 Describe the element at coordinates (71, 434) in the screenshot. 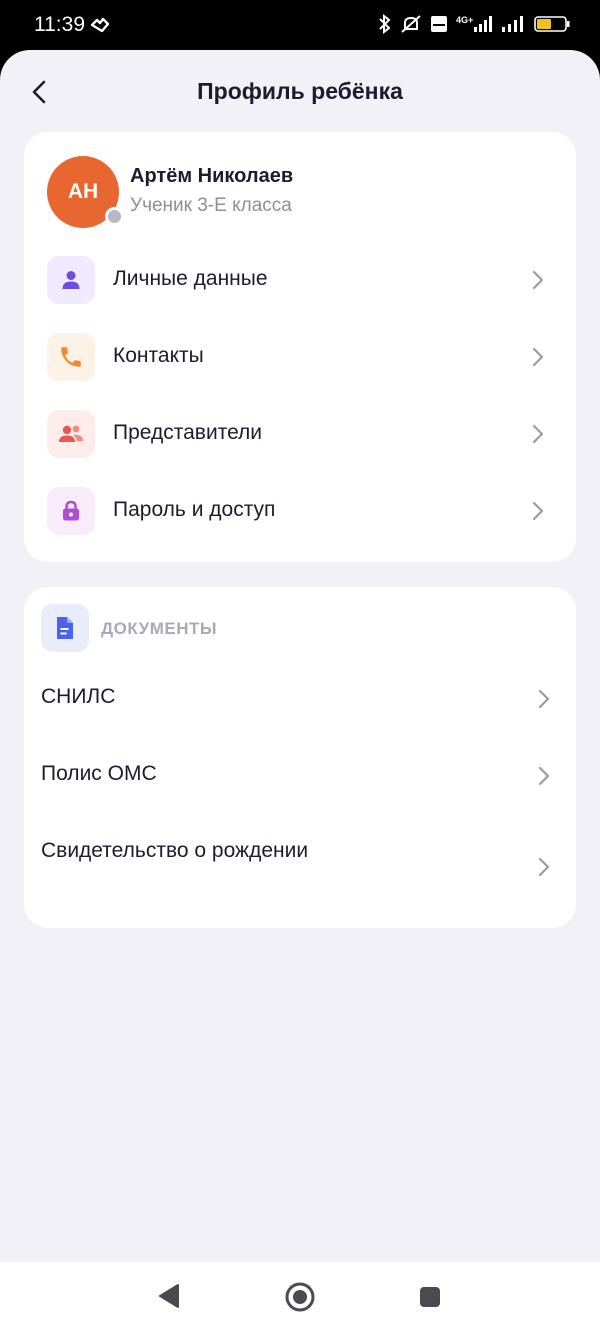

I see `people-icon` at that location.